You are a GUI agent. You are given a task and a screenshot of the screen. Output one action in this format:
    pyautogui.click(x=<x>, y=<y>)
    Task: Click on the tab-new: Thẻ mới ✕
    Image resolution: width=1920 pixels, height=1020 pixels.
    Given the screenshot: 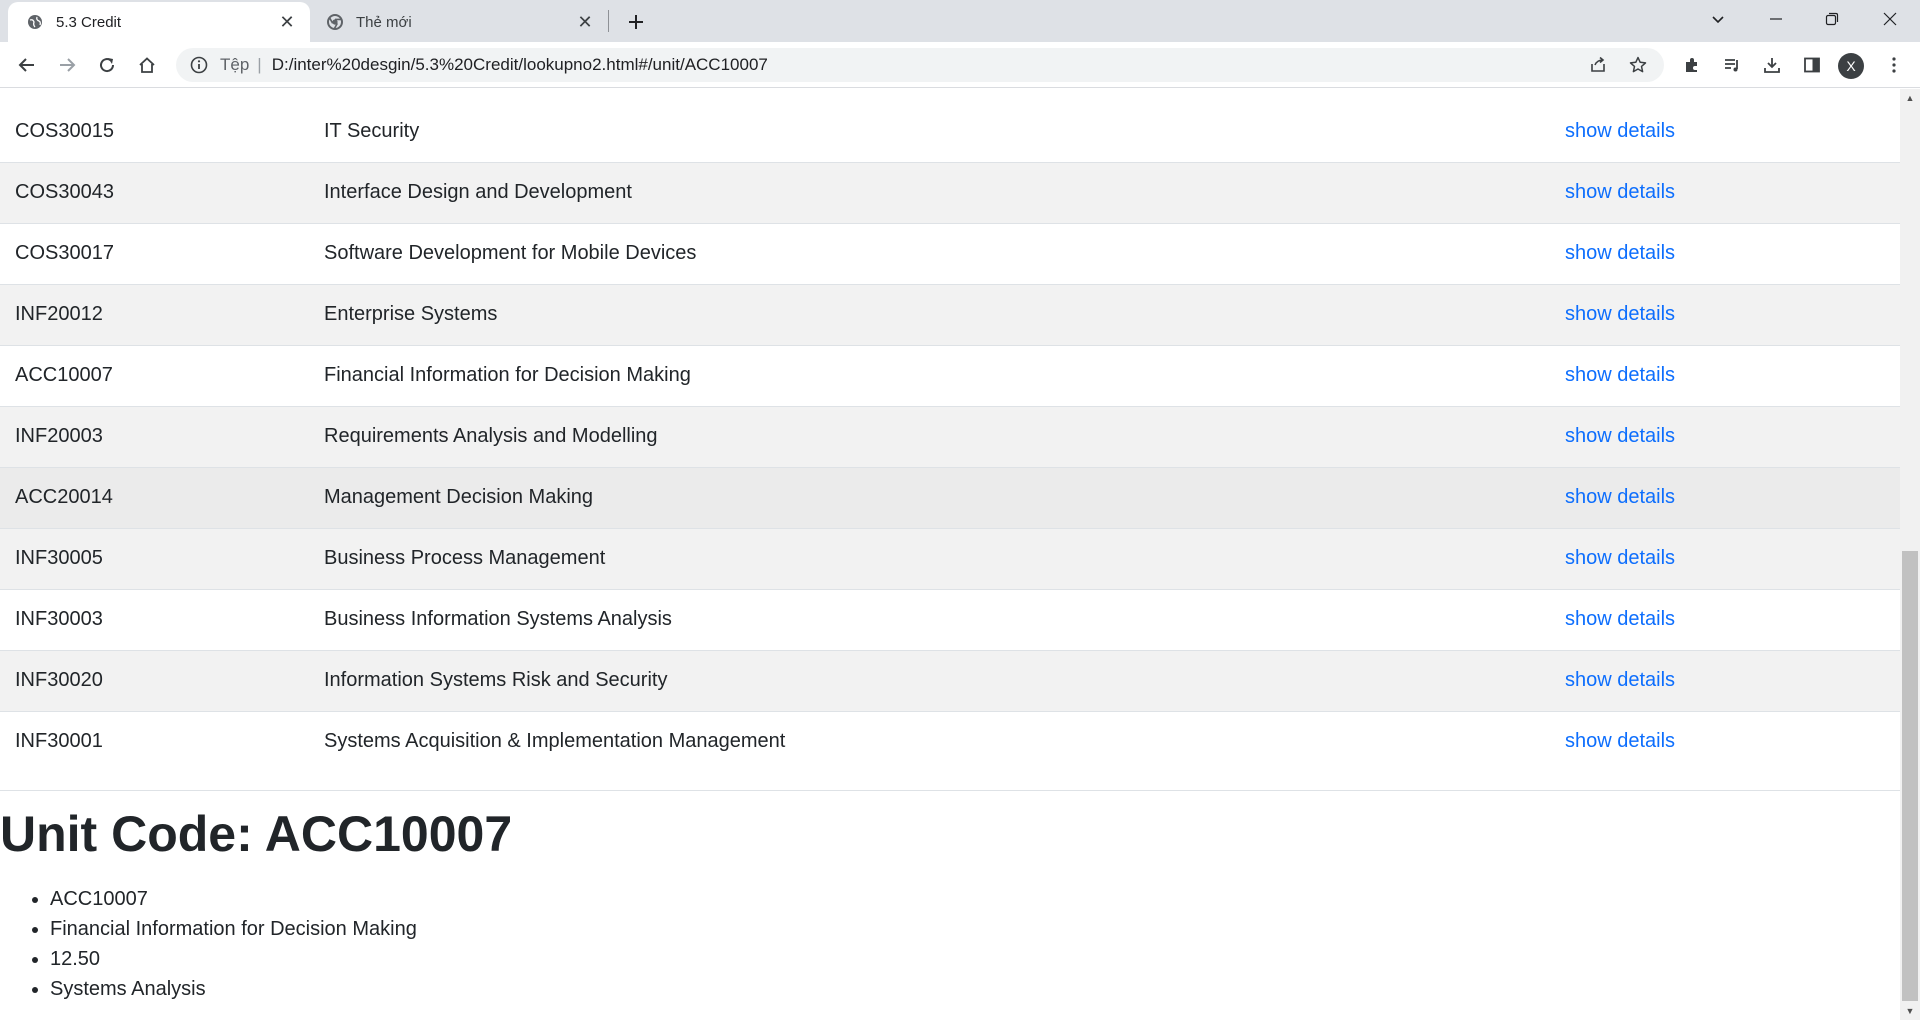 What is the action you would take?
    pyautogui.click(x=460, y=22)
    